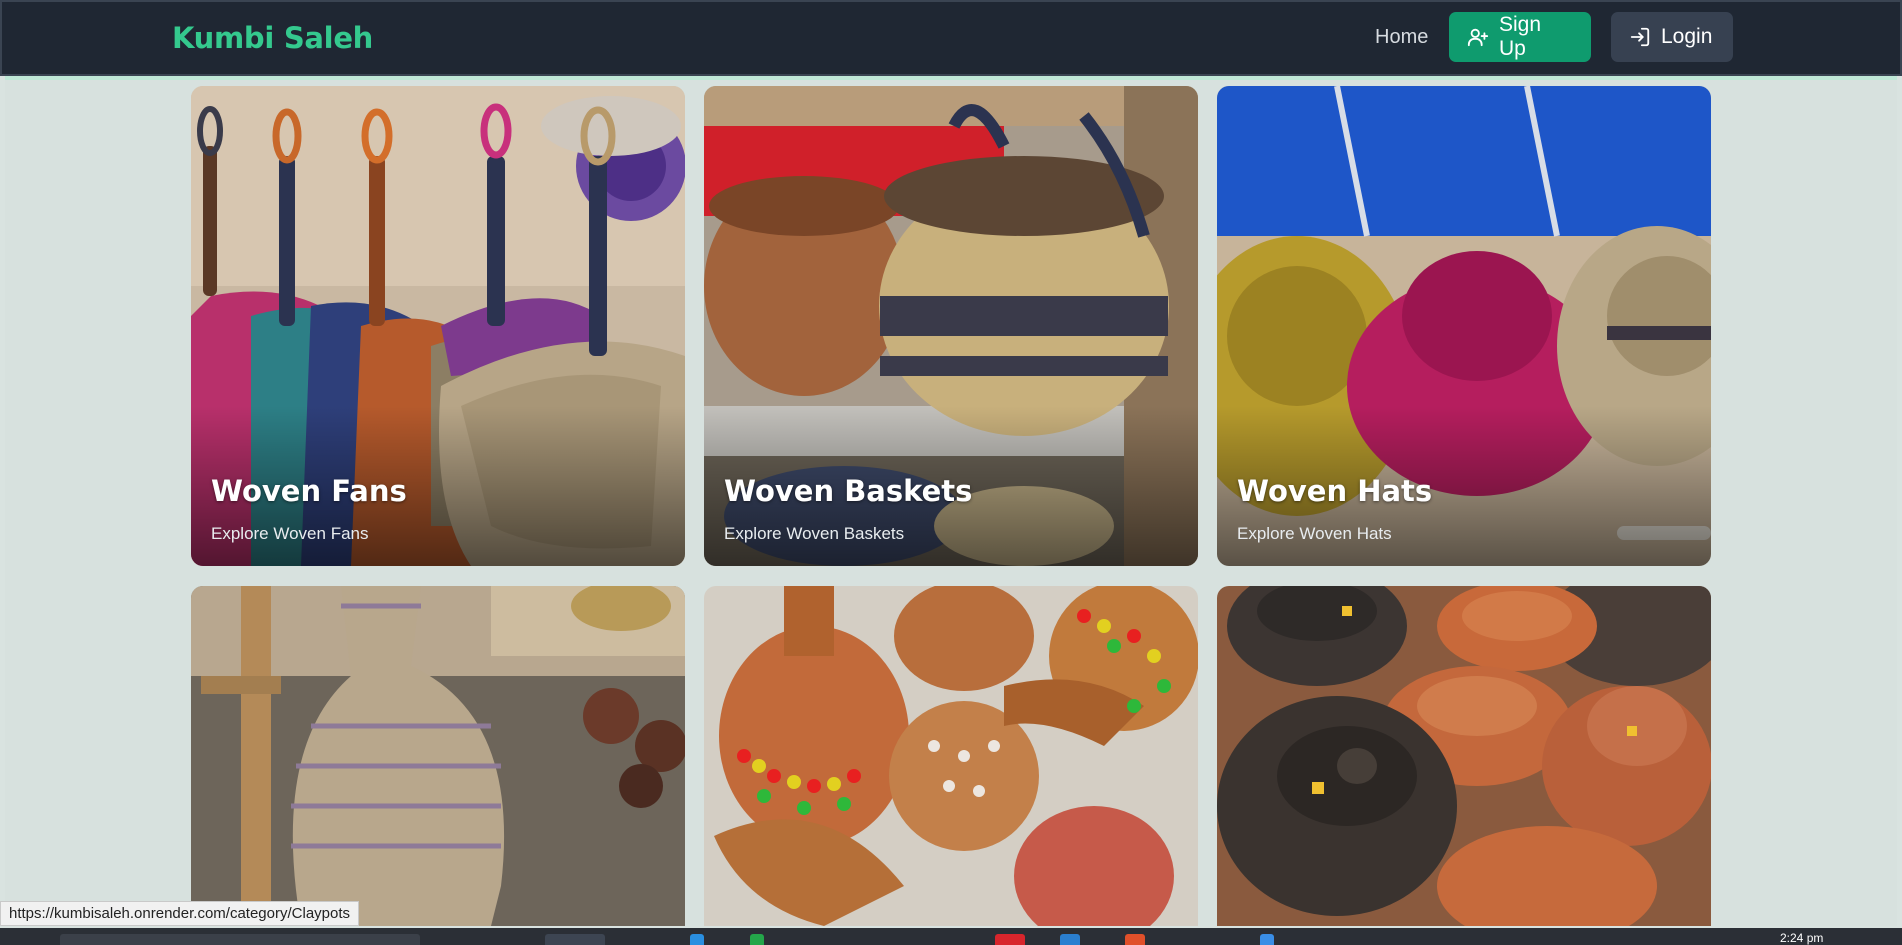 Image resolution: width=1902 pixels, height=945 pixels. Describe the element at coordinates (951, 38) in the screenshot. I see `navbar: Kumbi Saleh Home Sign Up Login` at that location.